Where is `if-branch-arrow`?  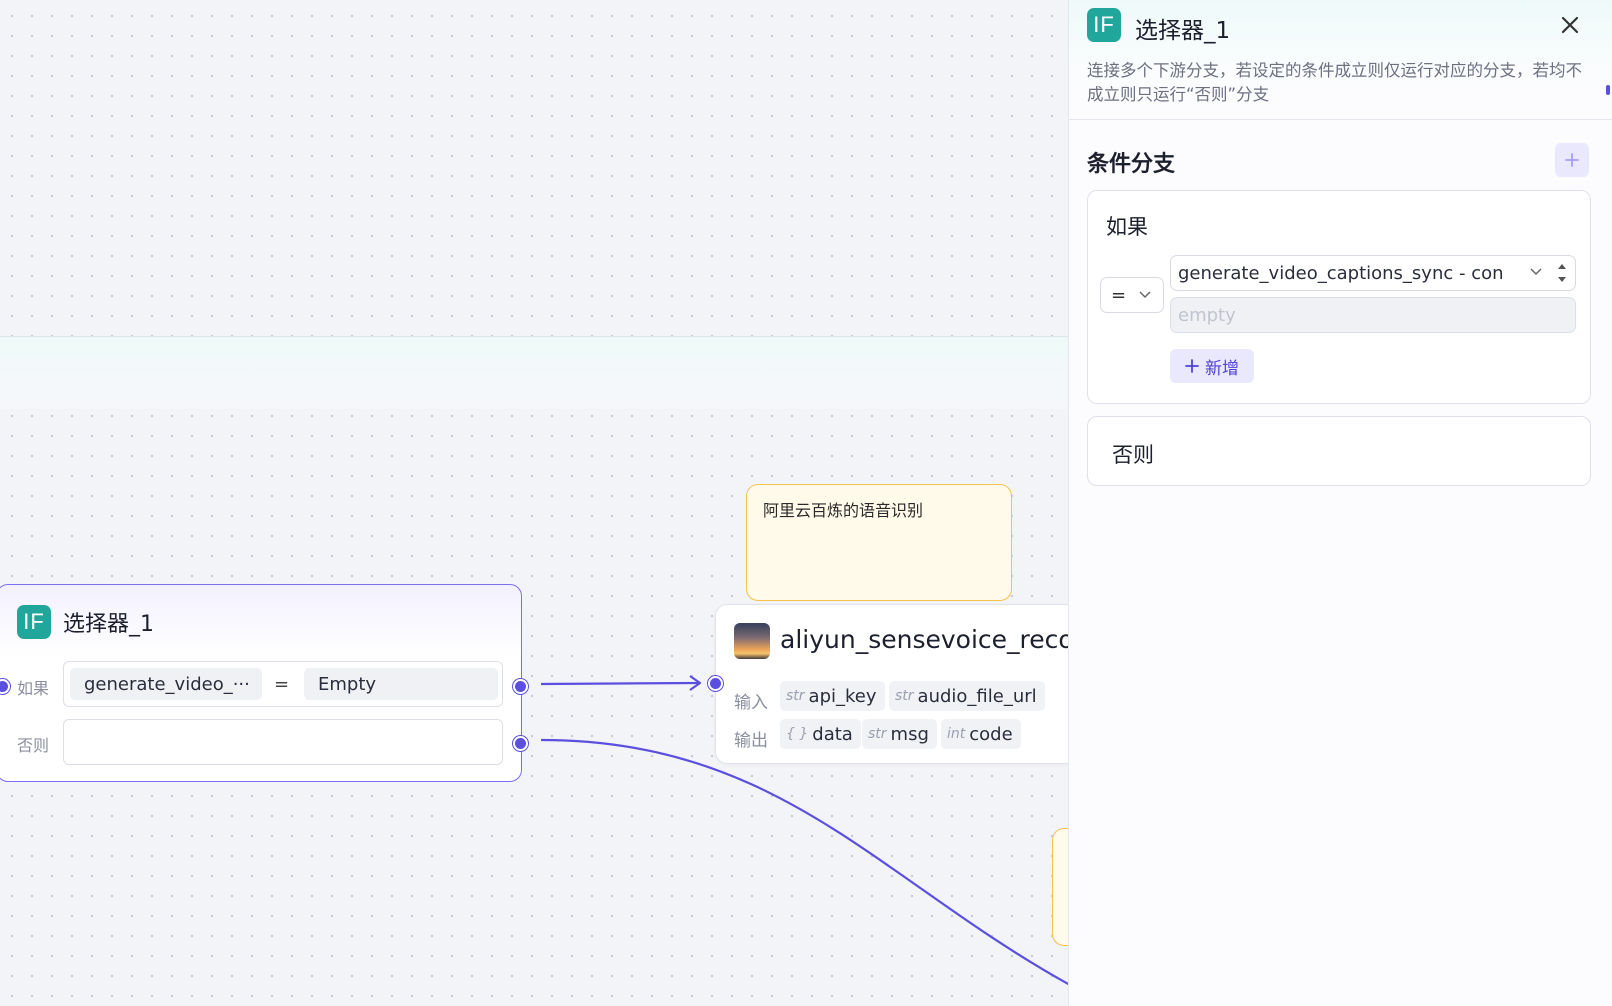 if-branch-arrow is located at coordinates (695, 683).